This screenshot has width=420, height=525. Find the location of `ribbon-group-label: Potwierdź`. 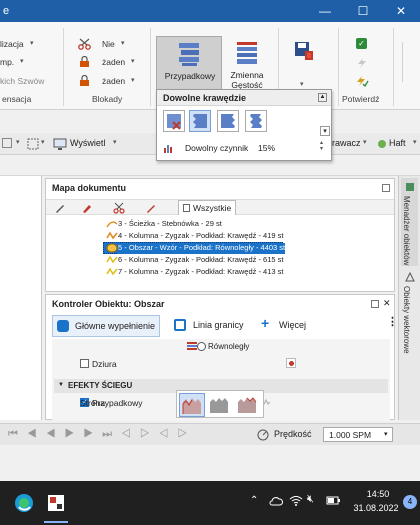

ribbon-group-label: Potwierdź is located at coordinates (361, 99).